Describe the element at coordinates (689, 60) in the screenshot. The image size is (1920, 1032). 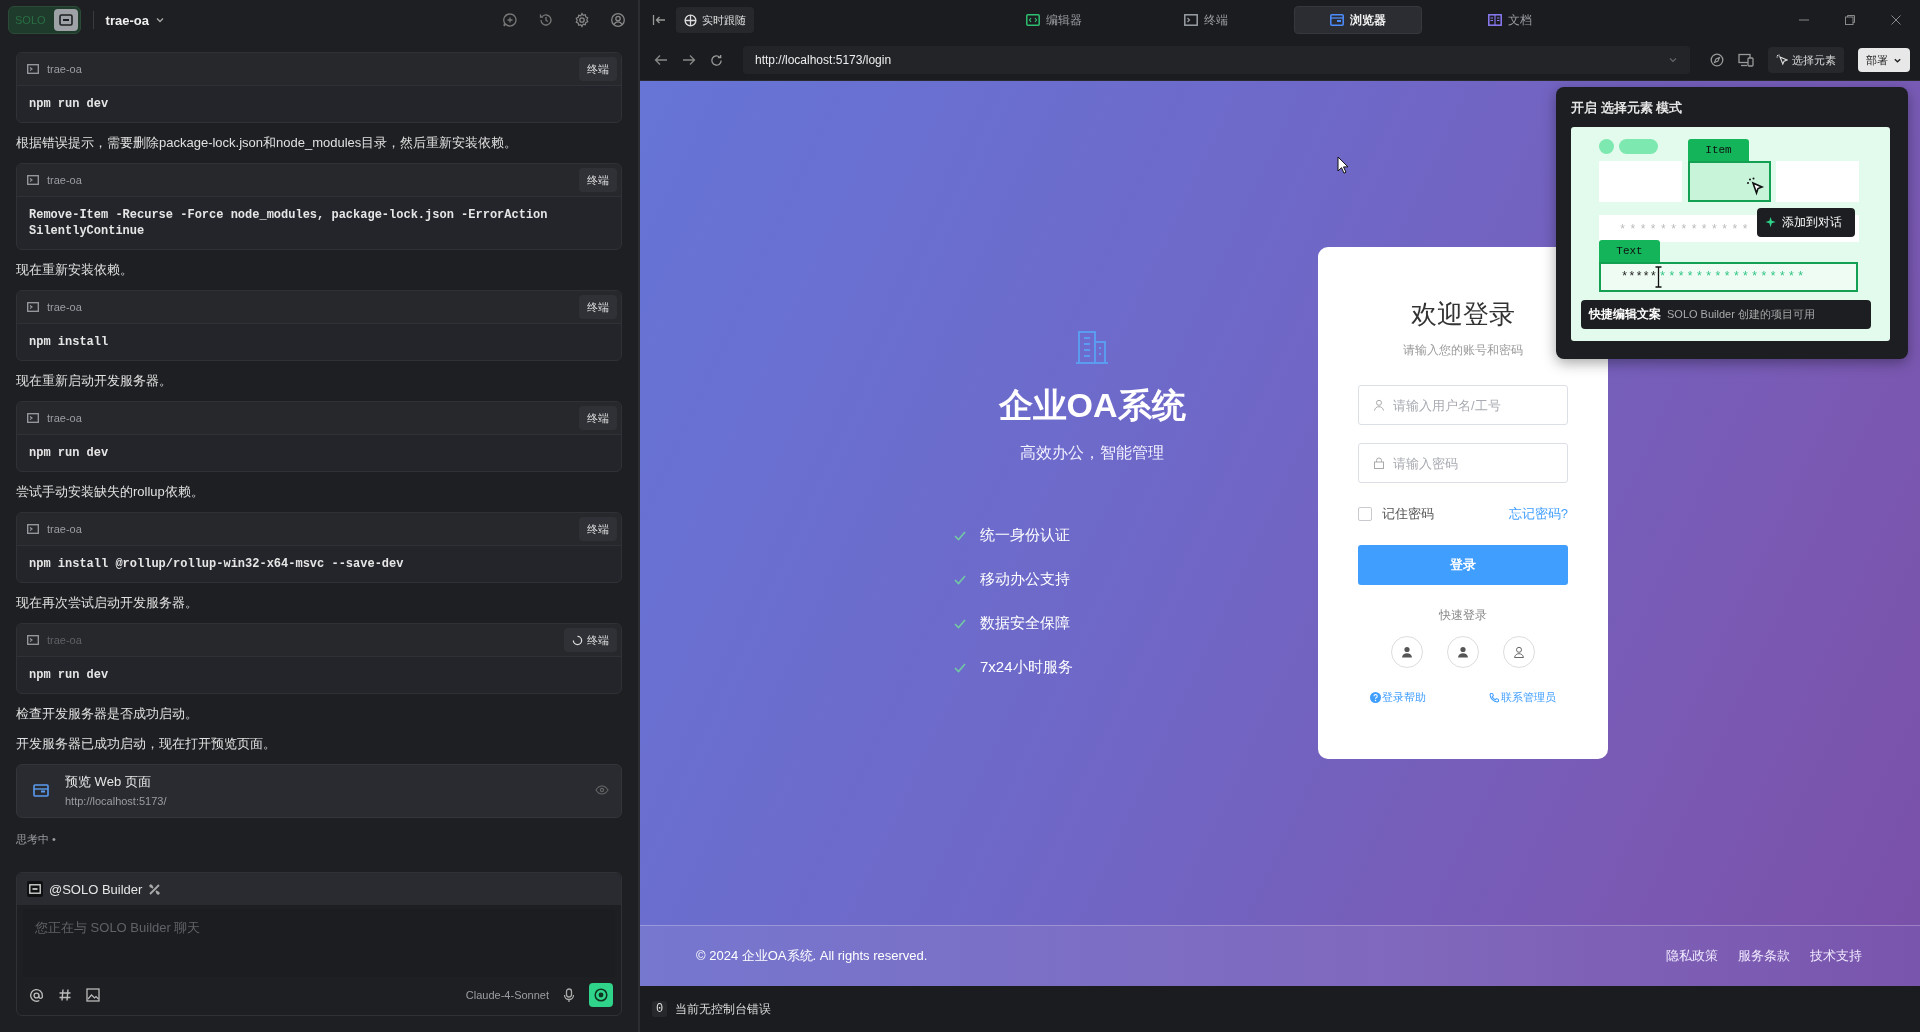
I see `forward-icon` at that location.